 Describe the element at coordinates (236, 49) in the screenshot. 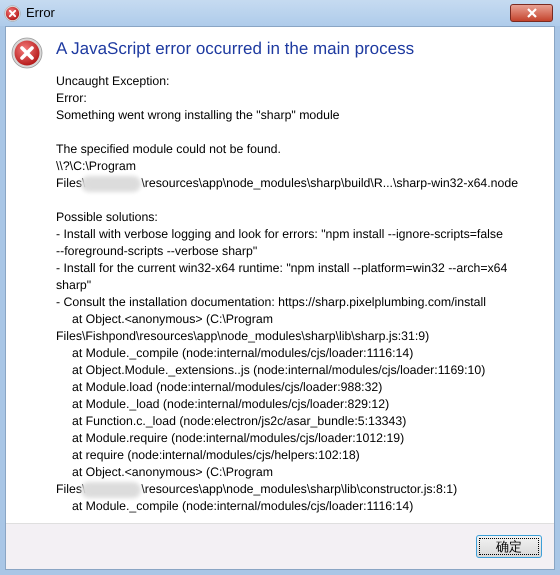

I see `dialog-heading: A JavaScript error occurred in the main process` at that location.